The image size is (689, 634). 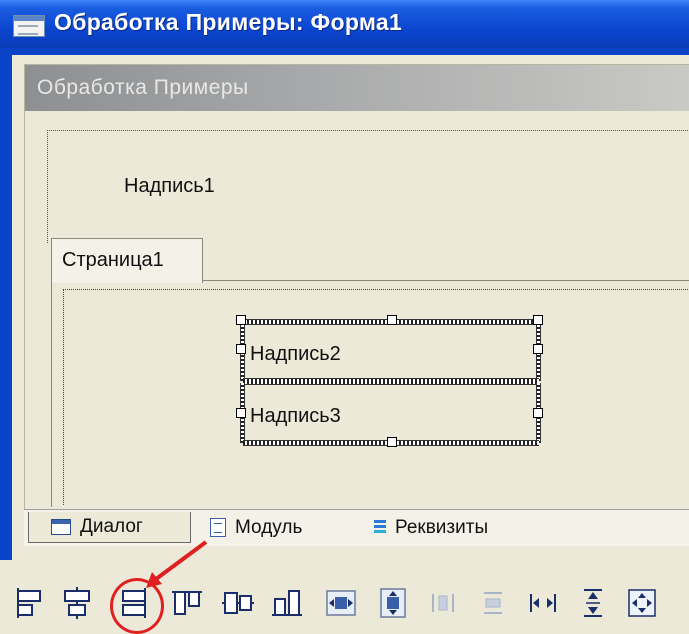 I want to click on tab-dialog: Диалог, so click(x=109, y=527).